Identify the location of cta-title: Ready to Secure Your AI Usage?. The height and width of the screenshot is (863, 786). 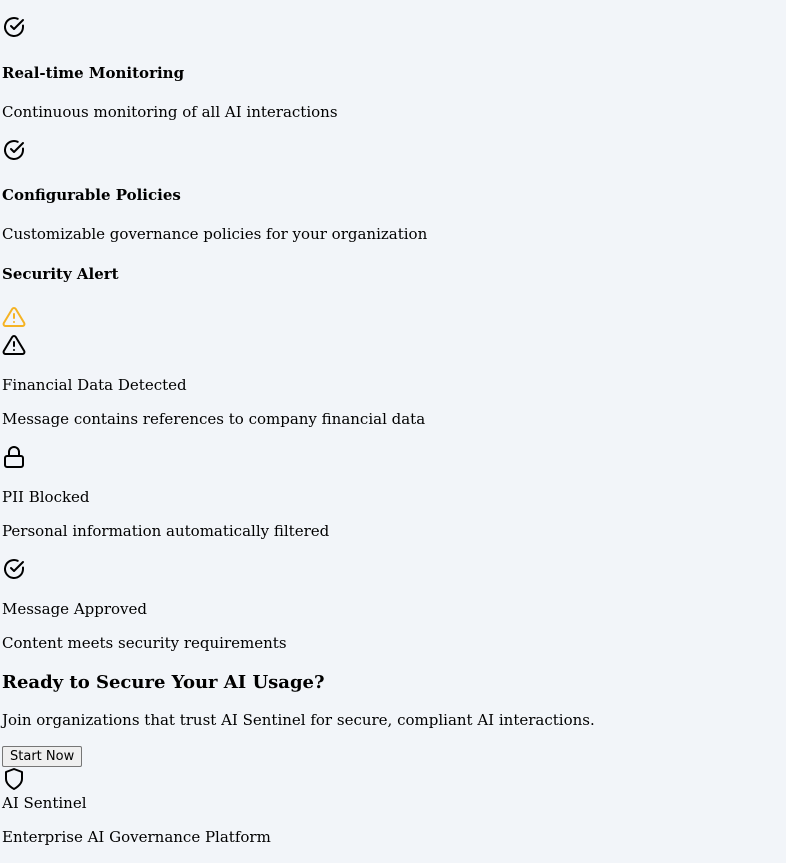
(163, 682).